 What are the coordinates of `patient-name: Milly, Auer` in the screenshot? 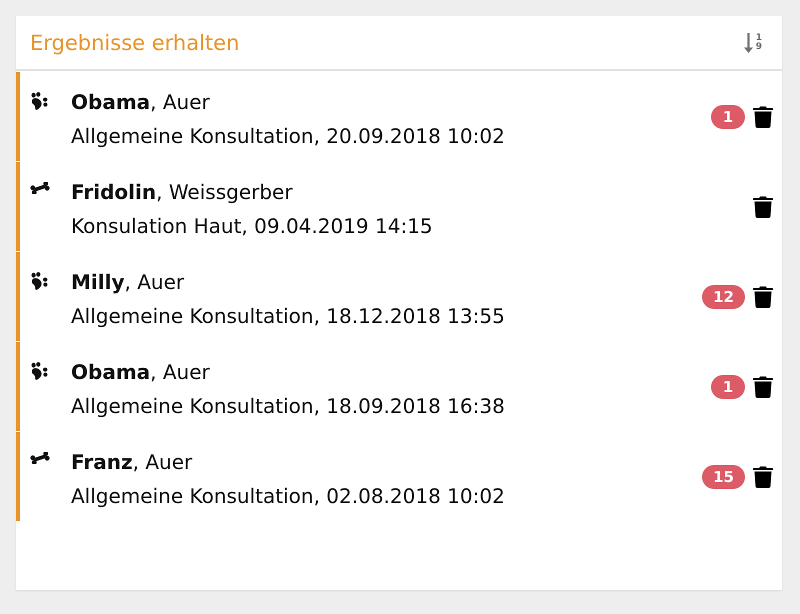 It's located at (127, 282).